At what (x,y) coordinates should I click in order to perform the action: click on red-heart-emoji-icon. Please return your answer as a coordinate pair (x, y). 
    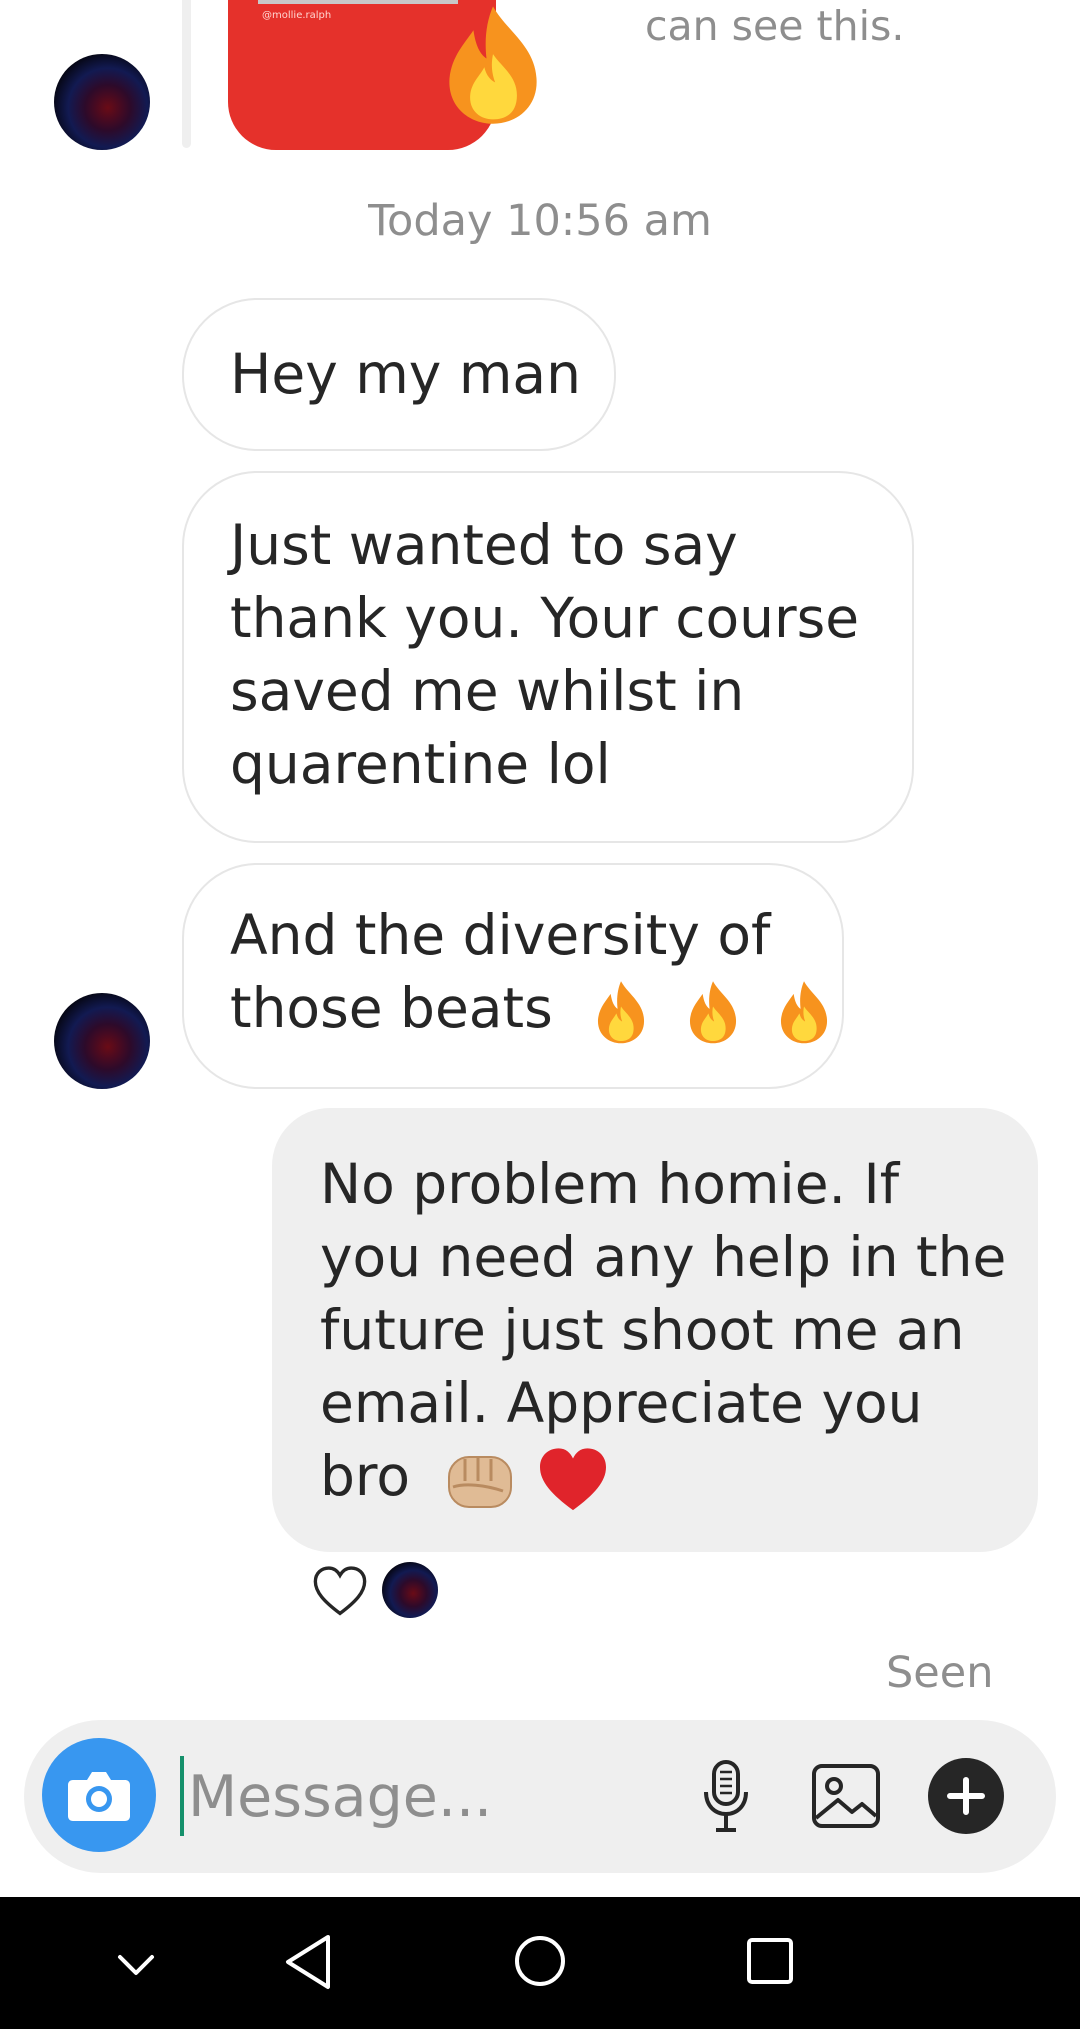
    Looking at the image, I should click on (572, 1479).